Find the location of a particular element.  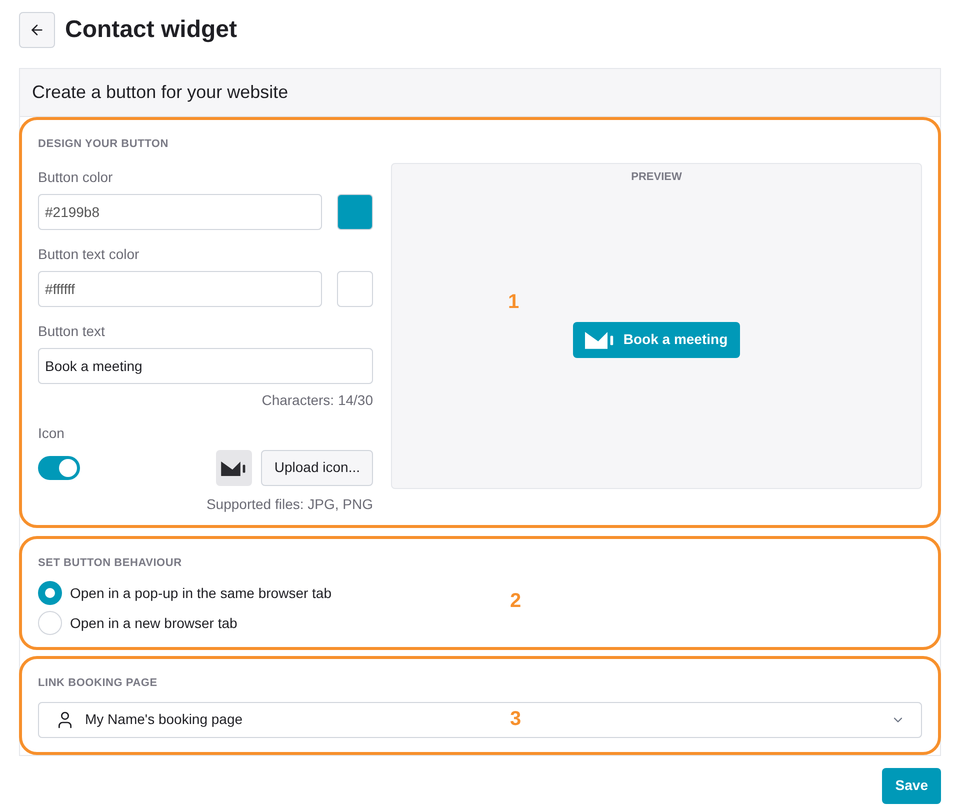

file-types-note: Supported files: JPG, PNG is located at coordinates (289, 504).